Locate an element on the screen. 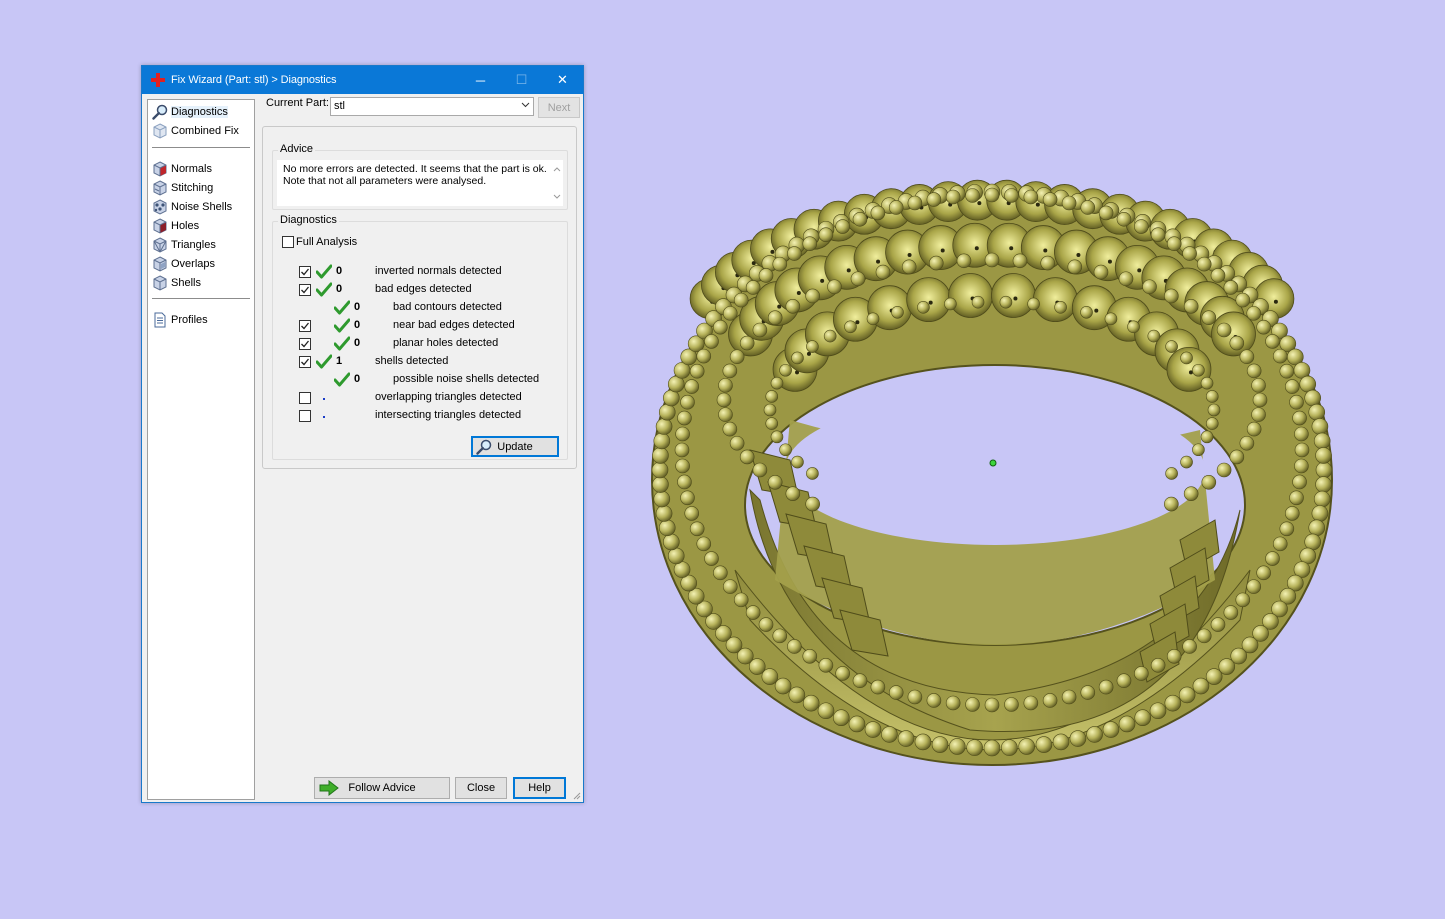 The height and width of the screenshot is (919, 1445). nav-item-triangles: Triangles is located at coordinates (184, 245).